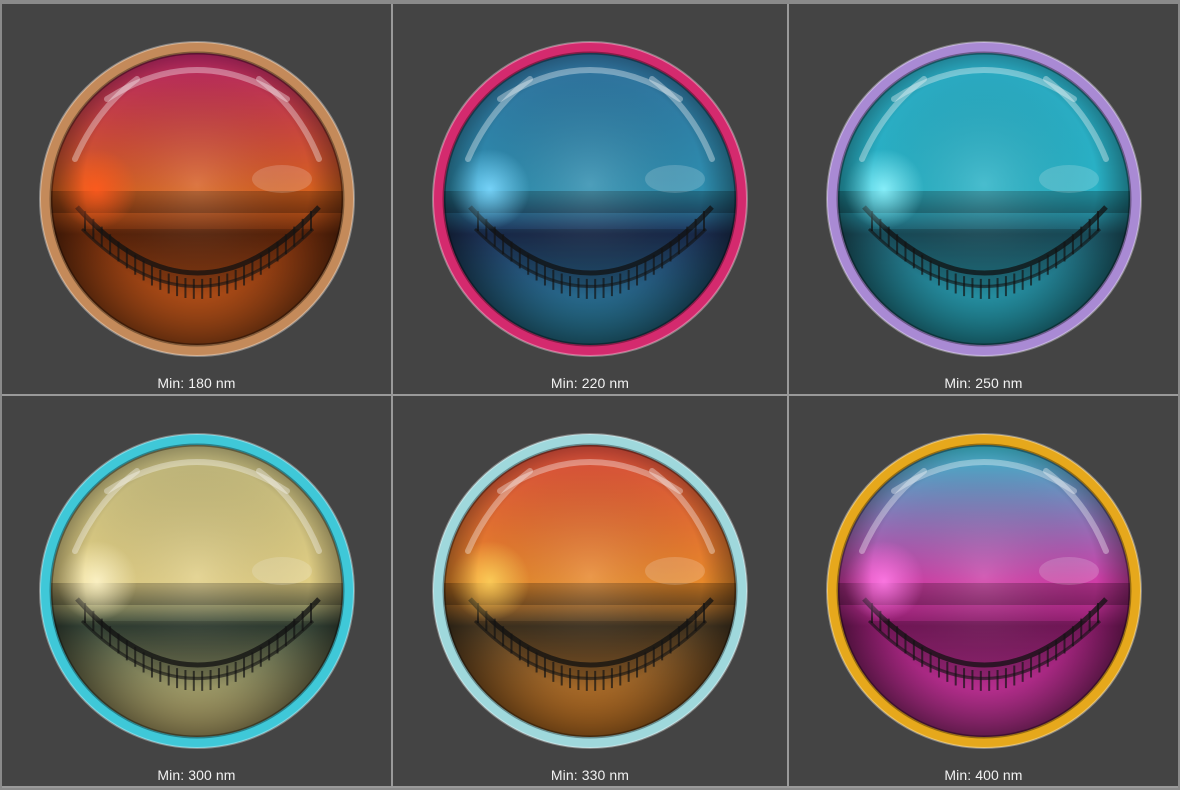 The image size is (1180, 790). I want to click on panel-label: Min: 250 nm, so click(983, 383).